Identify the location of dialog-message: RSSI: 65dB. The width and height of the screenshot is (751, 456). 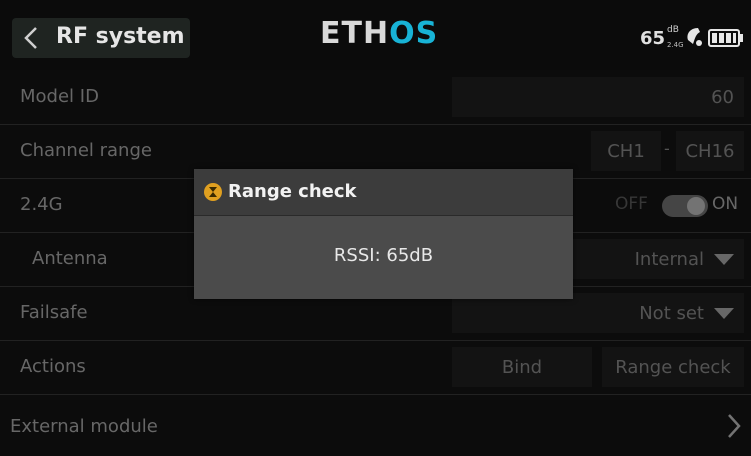
(383, 255).